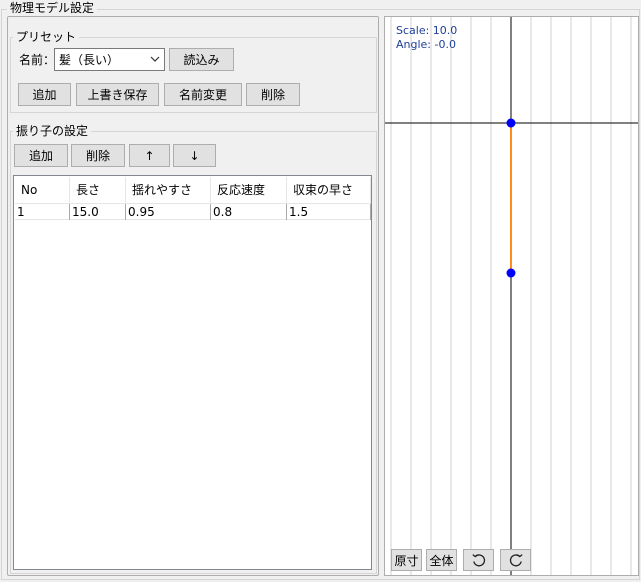 Image resolution: width=641 pixels, height=582 pixels. What do you see at coordinates (42, 190) in the screenshot?
I see `column-header-no: No` at bounding box center [42, 190].